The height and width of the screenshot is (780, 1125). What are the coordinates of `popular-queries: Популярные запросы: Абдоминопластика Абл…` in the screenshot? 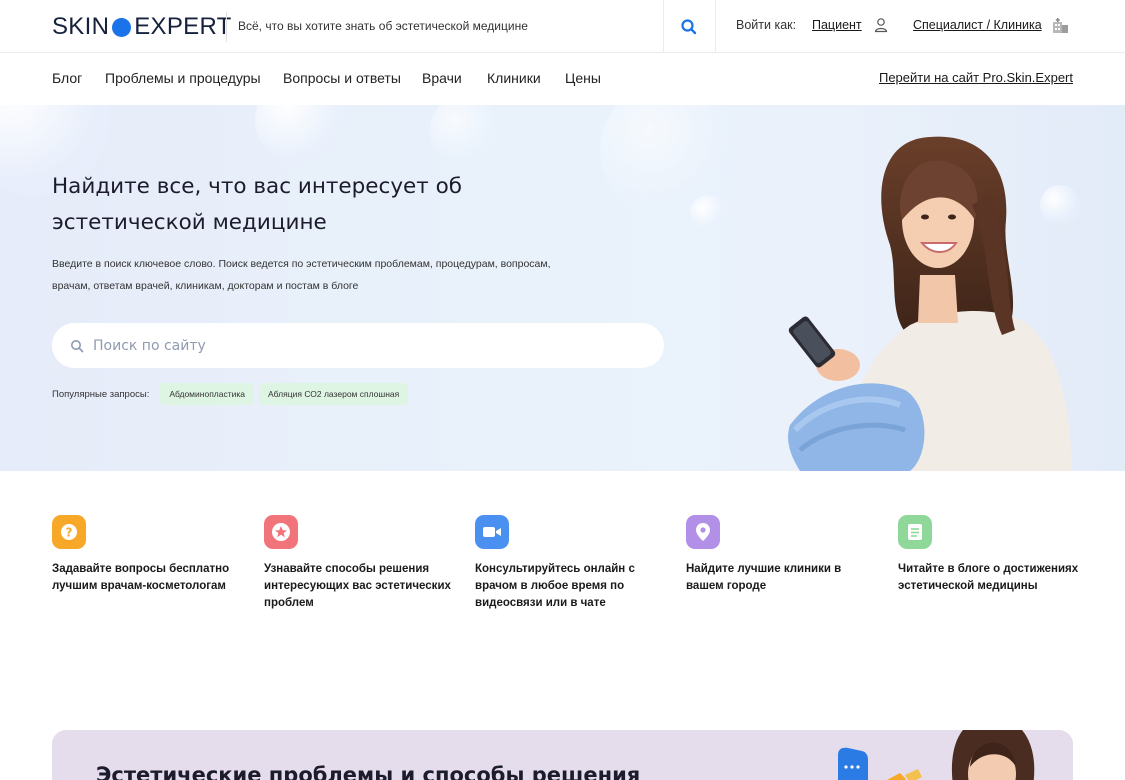 It's located at (232, 394).